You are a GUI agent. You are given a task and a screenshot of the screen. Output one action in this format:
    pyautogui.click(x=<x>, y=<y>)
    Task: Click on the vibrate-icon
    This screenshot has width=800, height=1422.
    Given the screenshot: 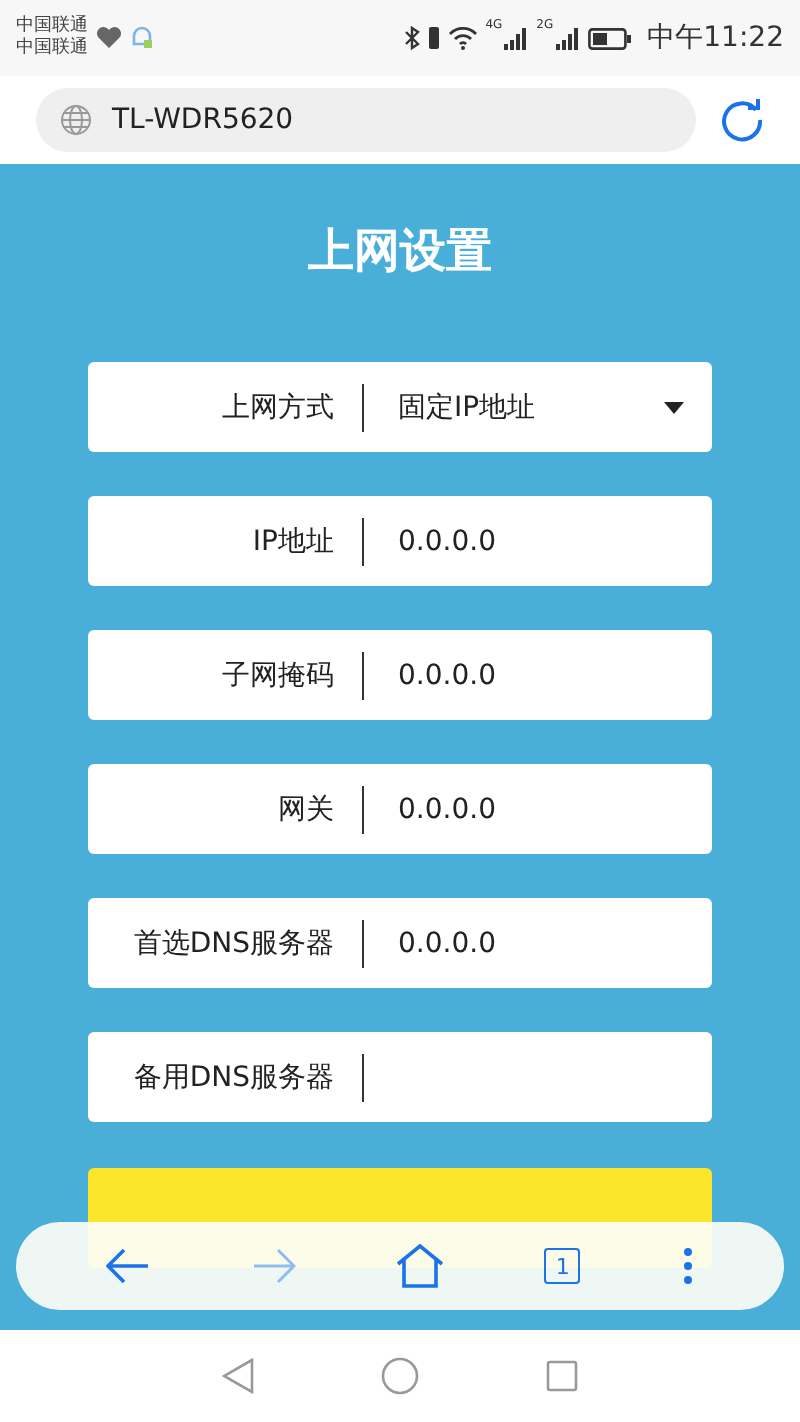 What is the action you would take?
    pyautogui.click(x=433, y=38)
    